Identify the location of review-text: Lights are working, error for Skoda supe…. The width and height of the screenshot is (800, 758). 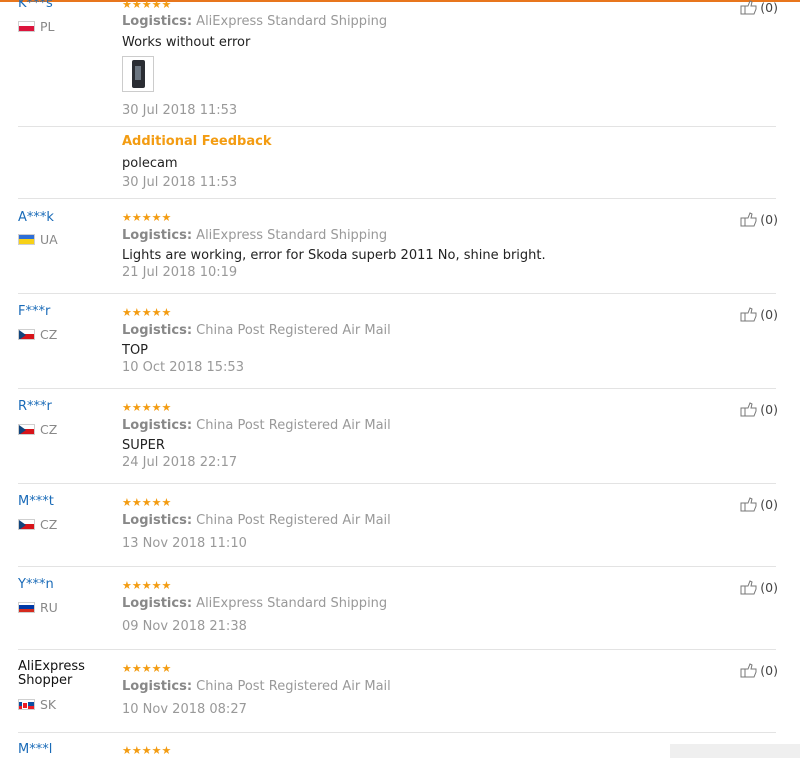
(334, 255).